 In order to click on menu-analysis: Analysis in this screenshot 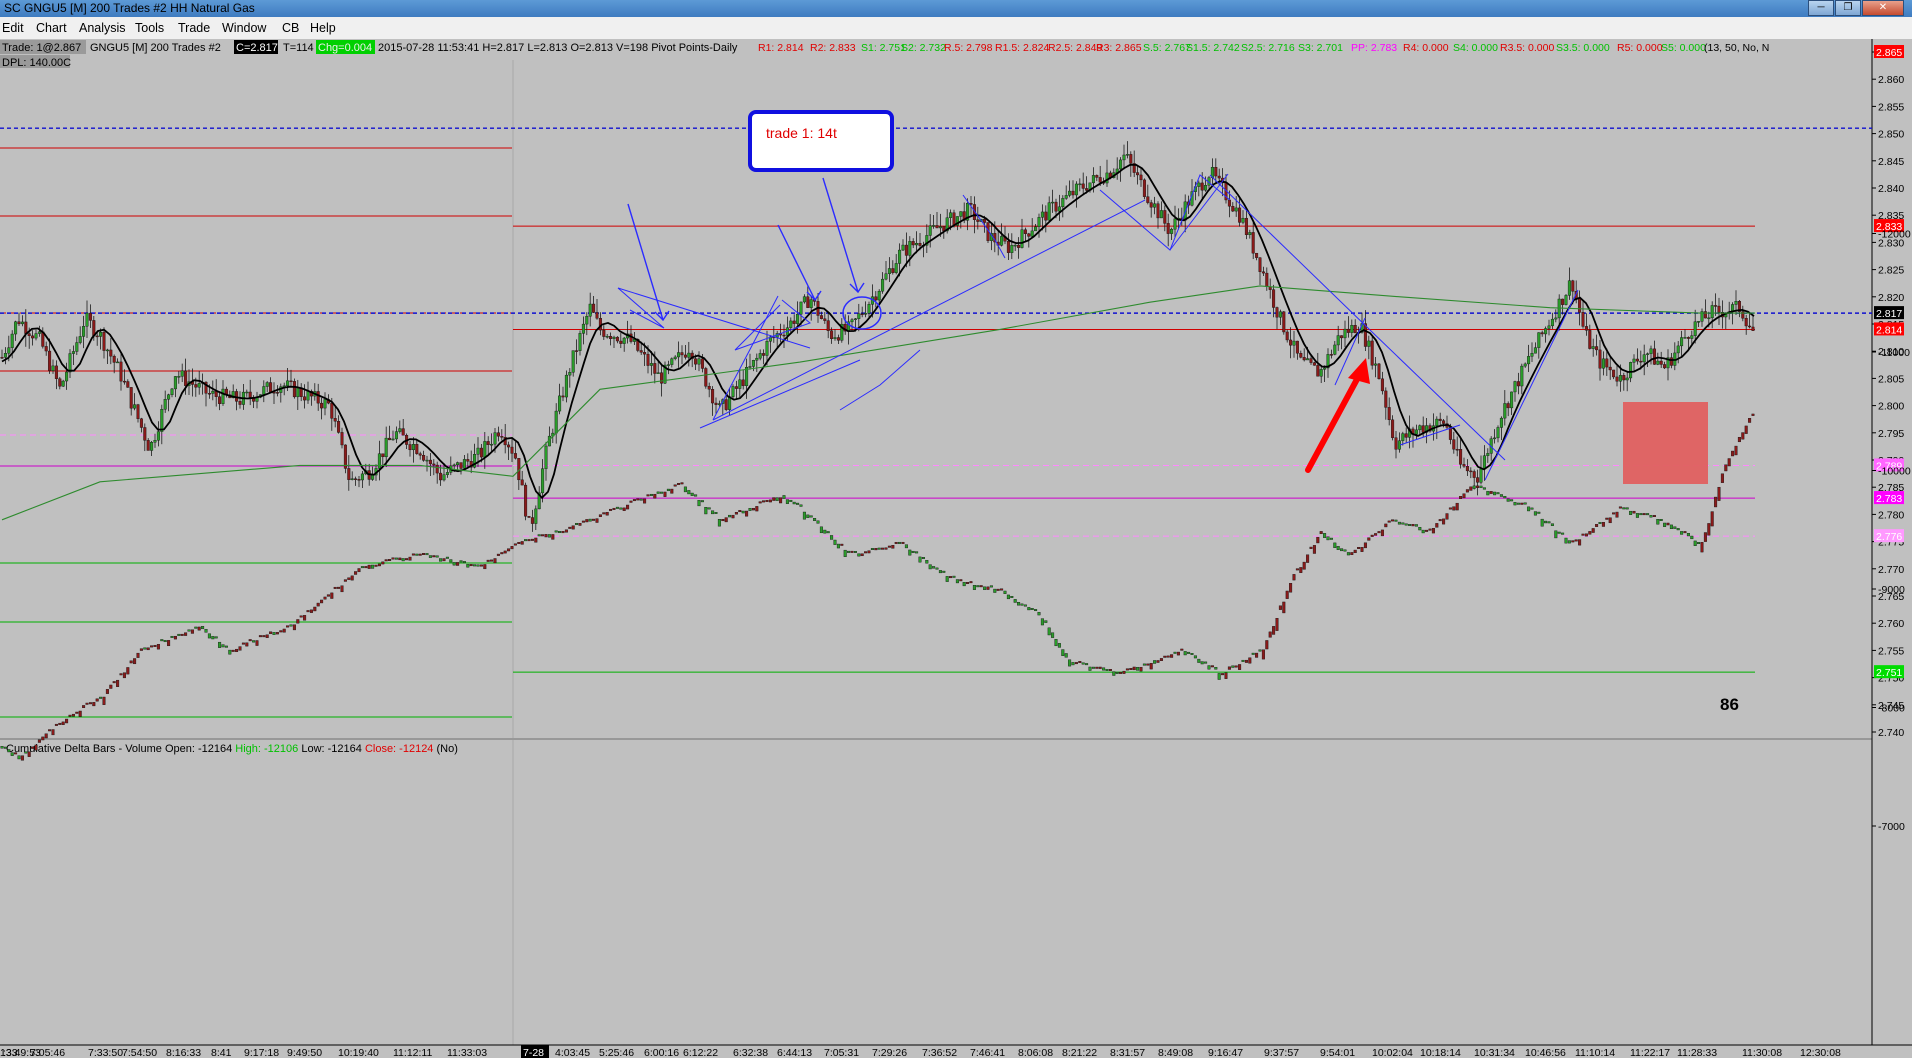, I will do `click(102, 28)`.